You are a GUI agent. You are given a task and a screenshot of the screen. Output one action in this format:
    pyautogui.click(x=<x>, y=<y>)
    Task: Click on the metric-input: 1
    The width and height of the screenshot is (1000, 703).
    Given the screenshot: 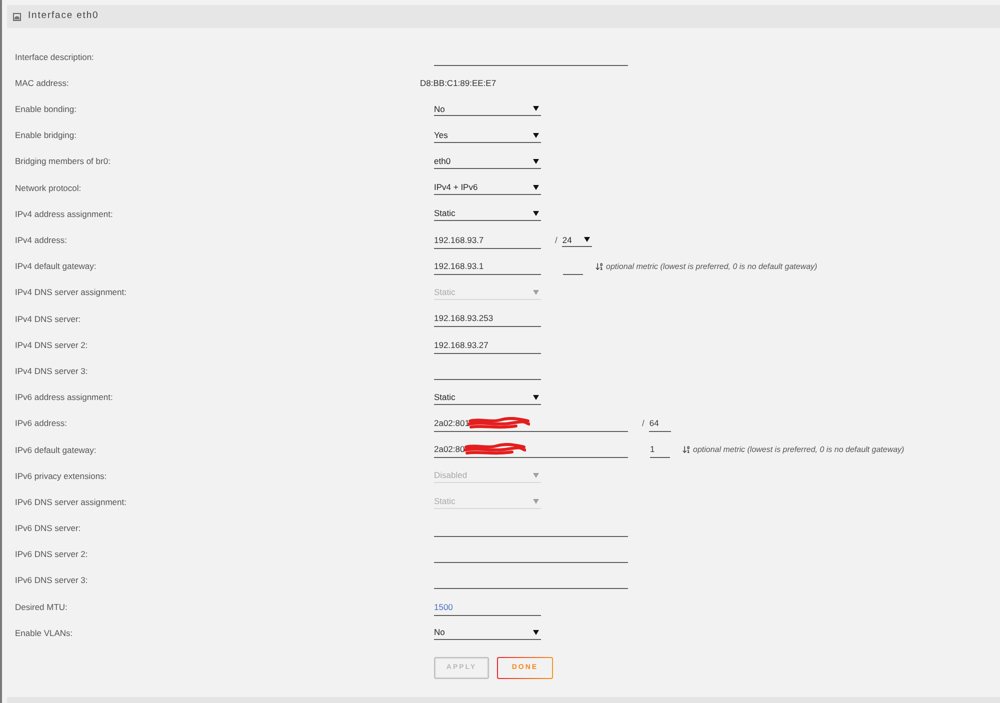 What is the action you would take?
    pyautogui.click(x=660, y=449)
    